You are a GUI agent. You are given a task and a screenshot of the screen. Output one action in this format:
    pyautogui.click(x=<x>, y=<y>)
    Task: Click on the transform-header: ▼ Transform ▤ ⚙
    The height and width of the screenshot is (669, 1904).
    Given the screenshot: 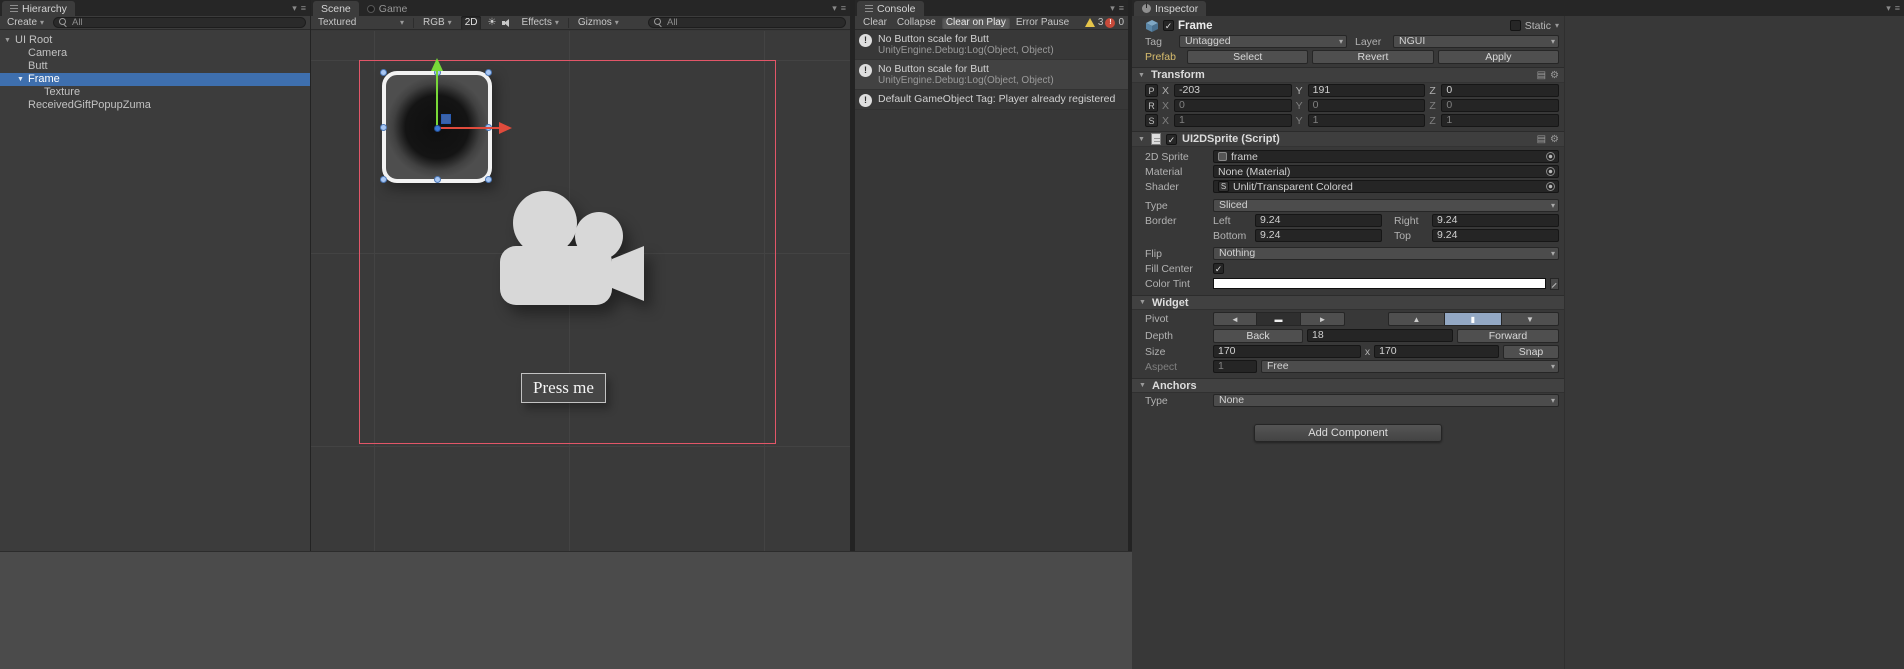 What is the action you would take?
    pyautogui.click(x=1348, y=75)
    